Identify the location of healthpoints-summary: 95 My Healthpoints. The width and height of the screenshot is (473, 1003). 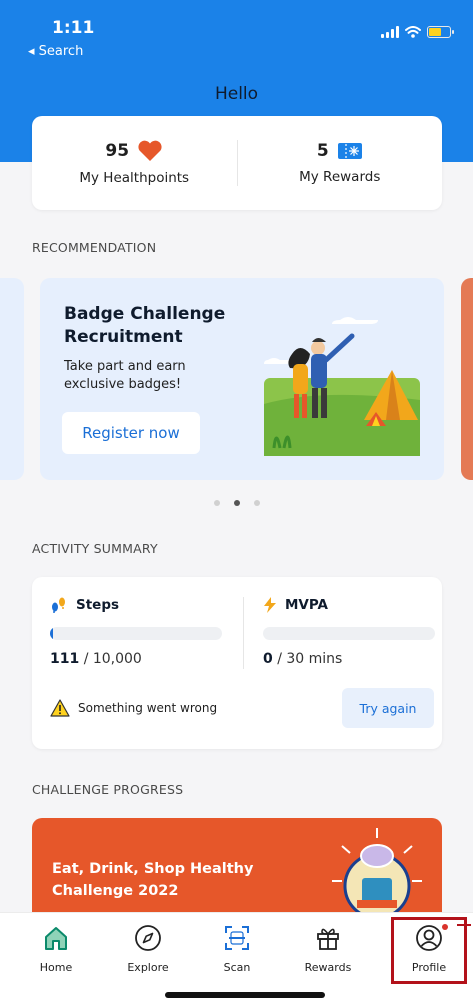
(134, 163).